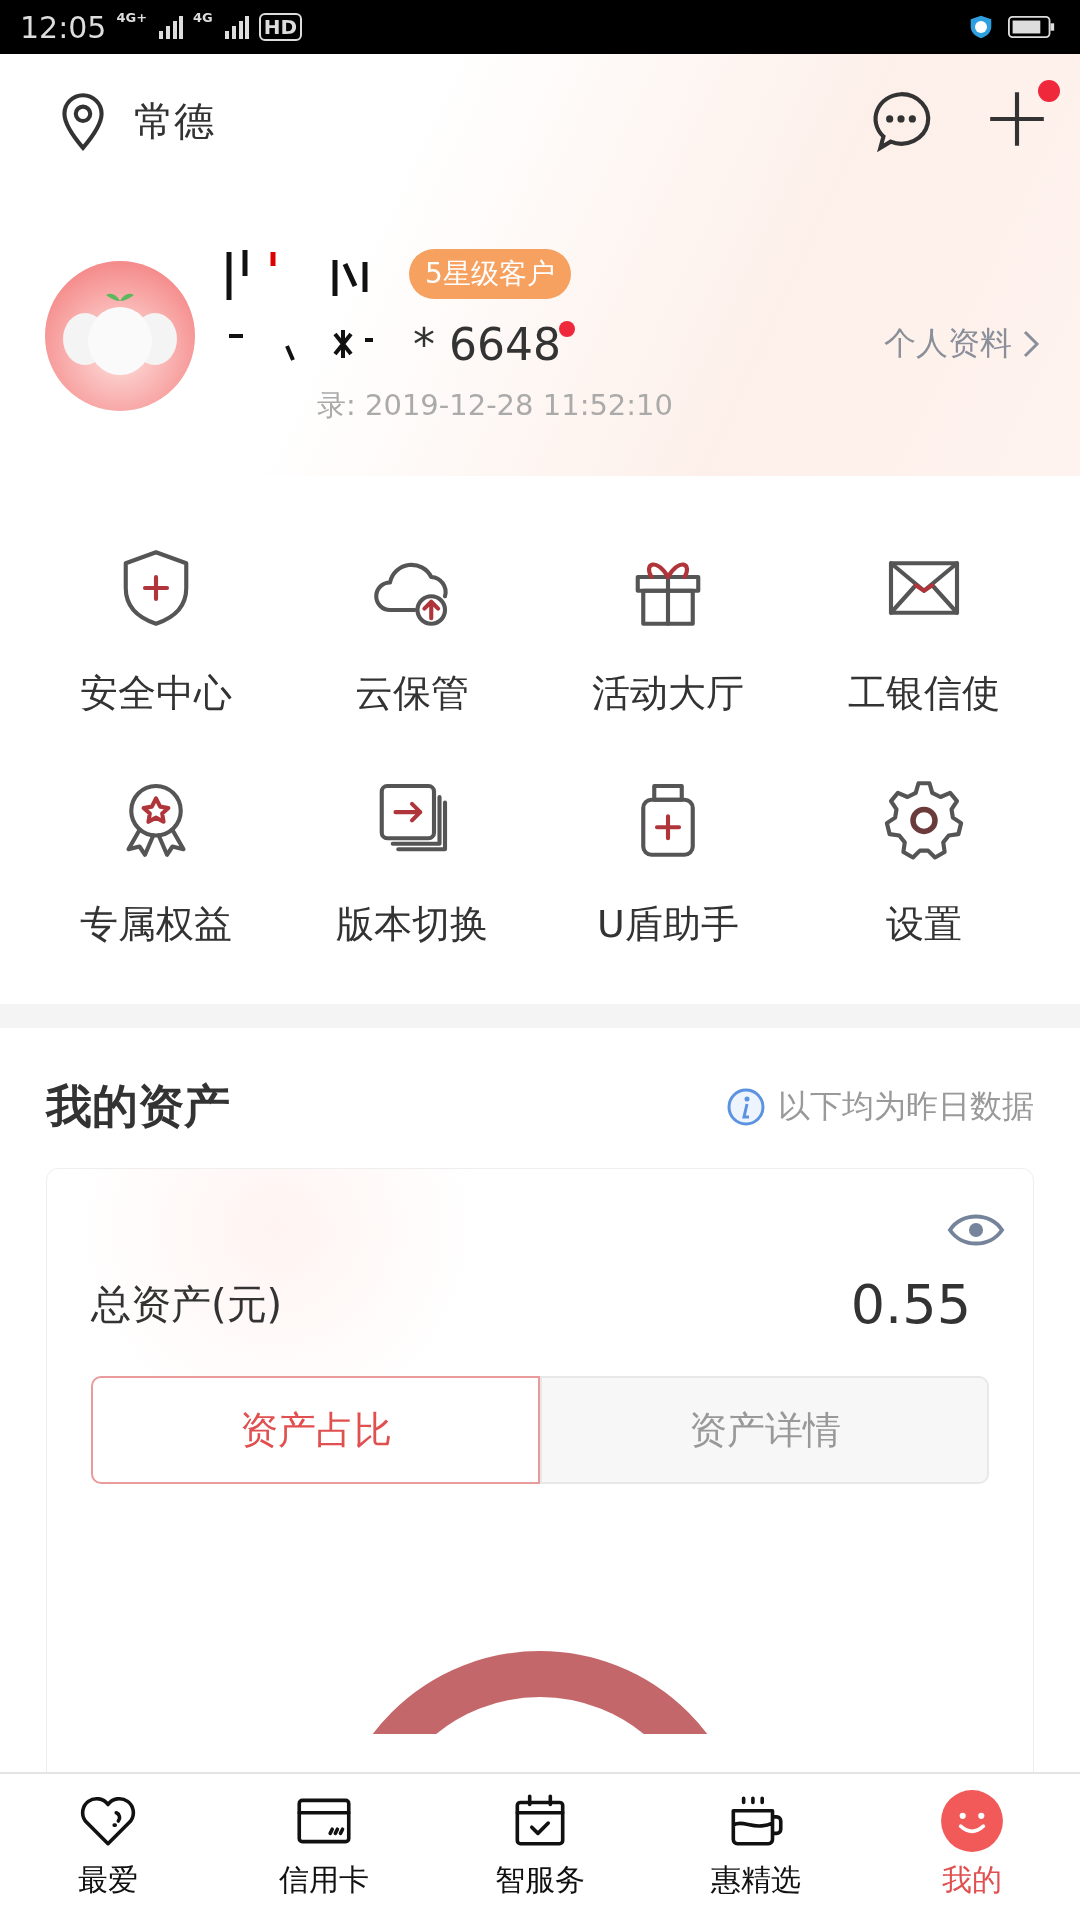 This screenshot has width=1080, height=1920. I want to click on smiley-icon, so click(972, 1821).